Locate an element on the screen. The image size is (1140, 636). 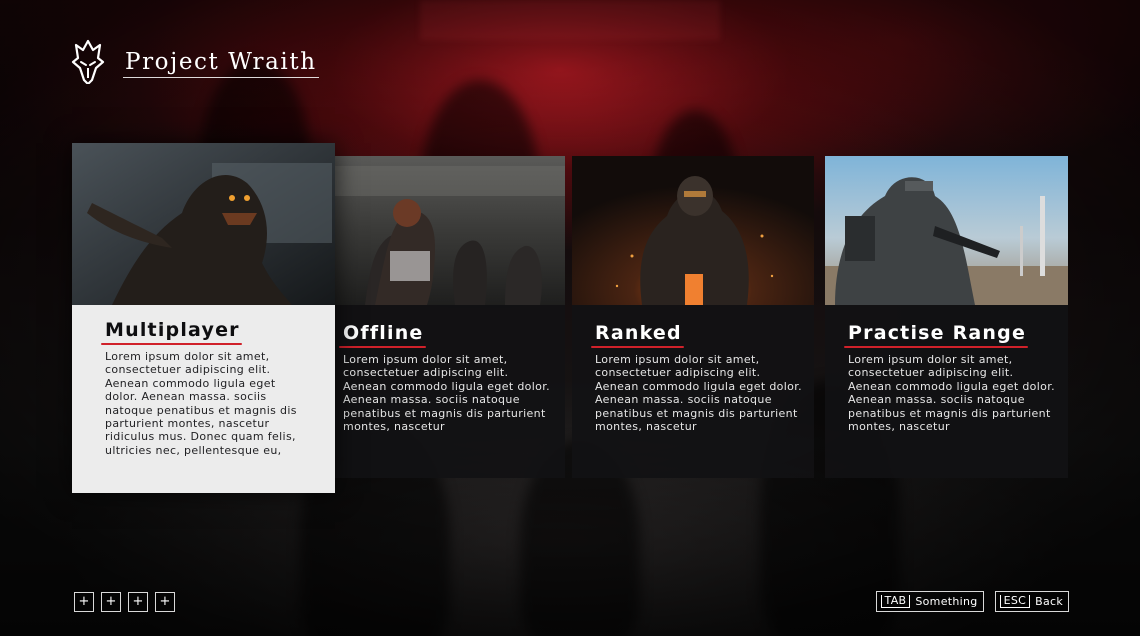
tab-something-button: TAB Something is located at coordinates (929, 601).